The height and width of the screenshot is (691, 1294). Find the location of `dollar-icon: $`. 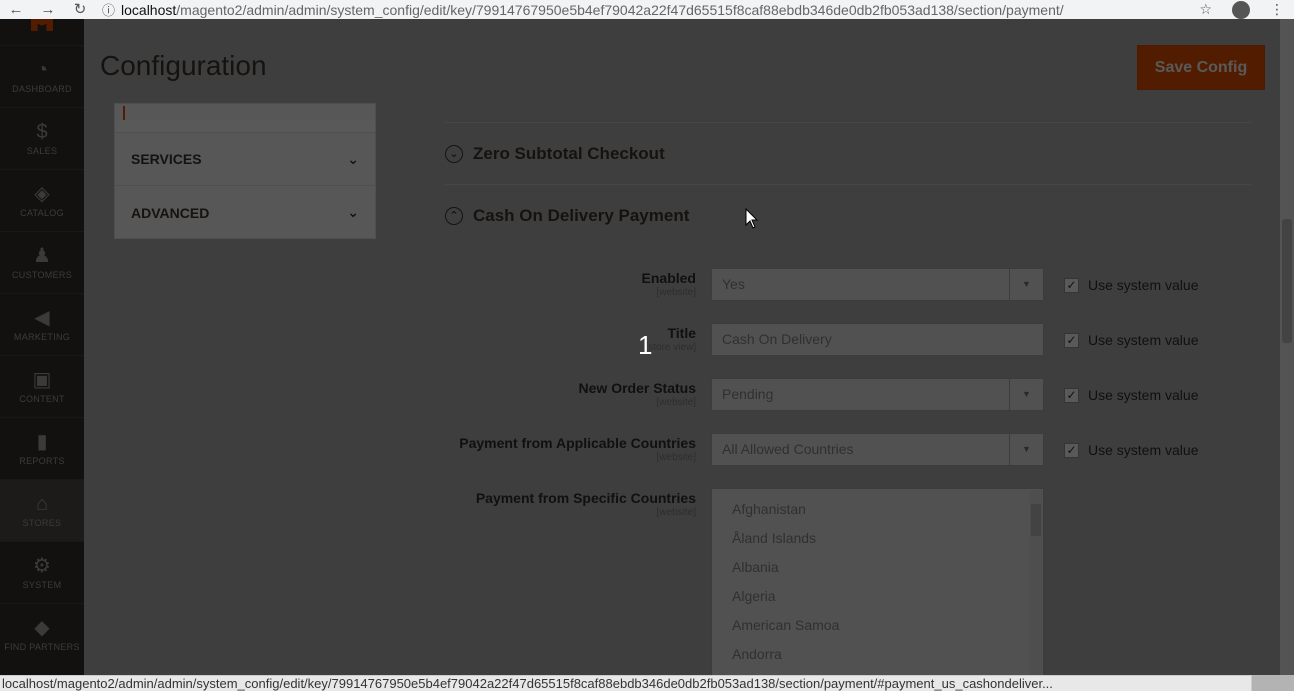

dollar-icon: $ is located at coordinates (42, 132).